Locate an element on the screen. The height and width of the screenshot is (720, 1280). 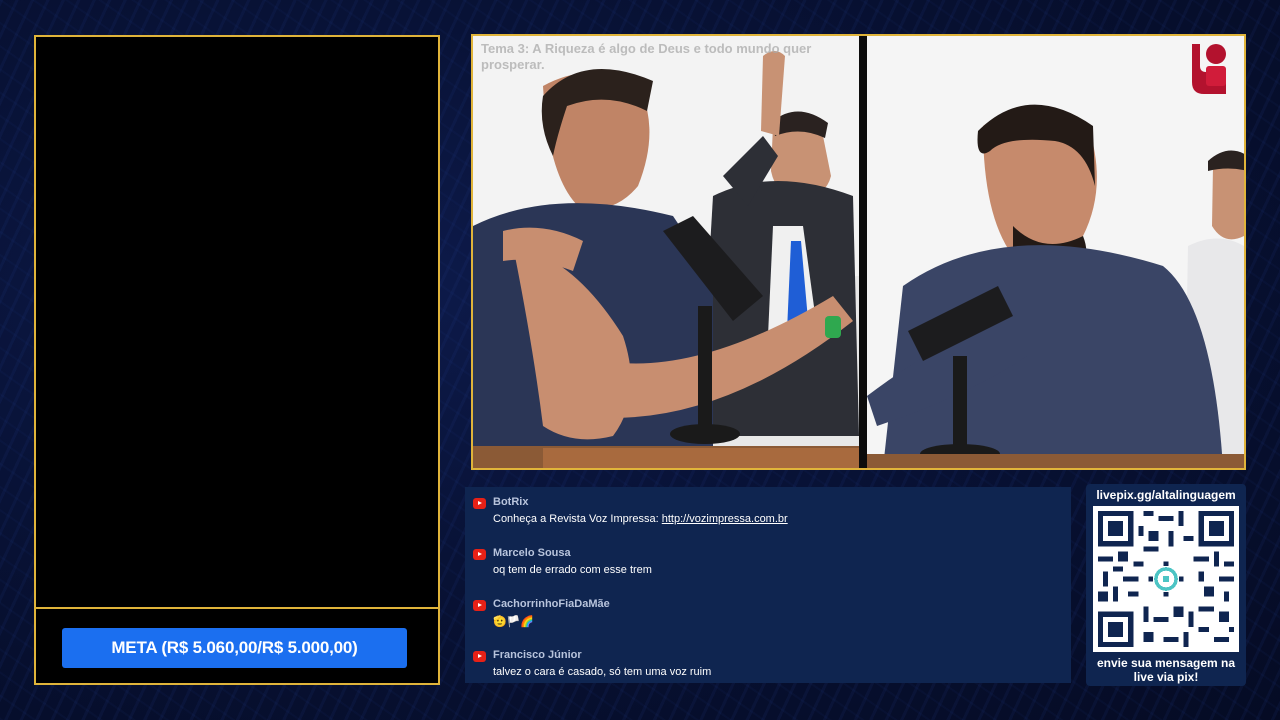
chat-text-prefix: Conheça a Revista Voz Impressa: is located at coordinates (577, 519).